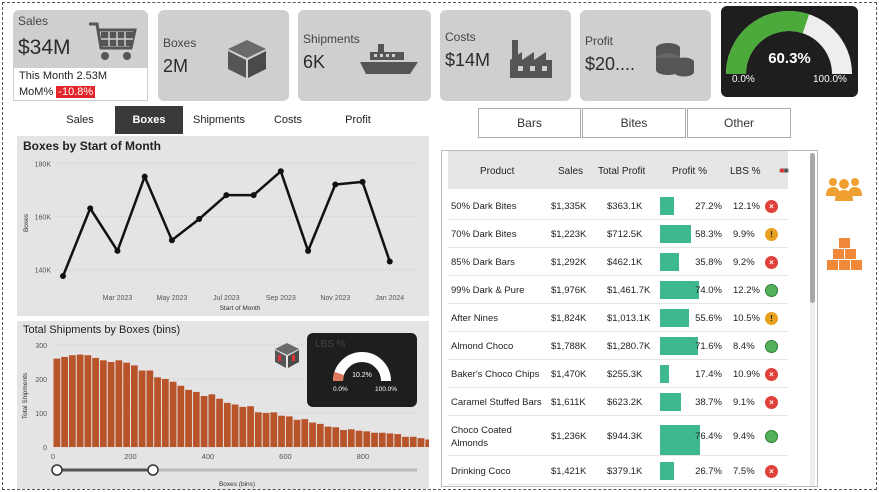 The image size is (879, 492). Describe the element at coordinates (149, 120) in the screenshot. I see `tab-boxes: Boxes` at that location.